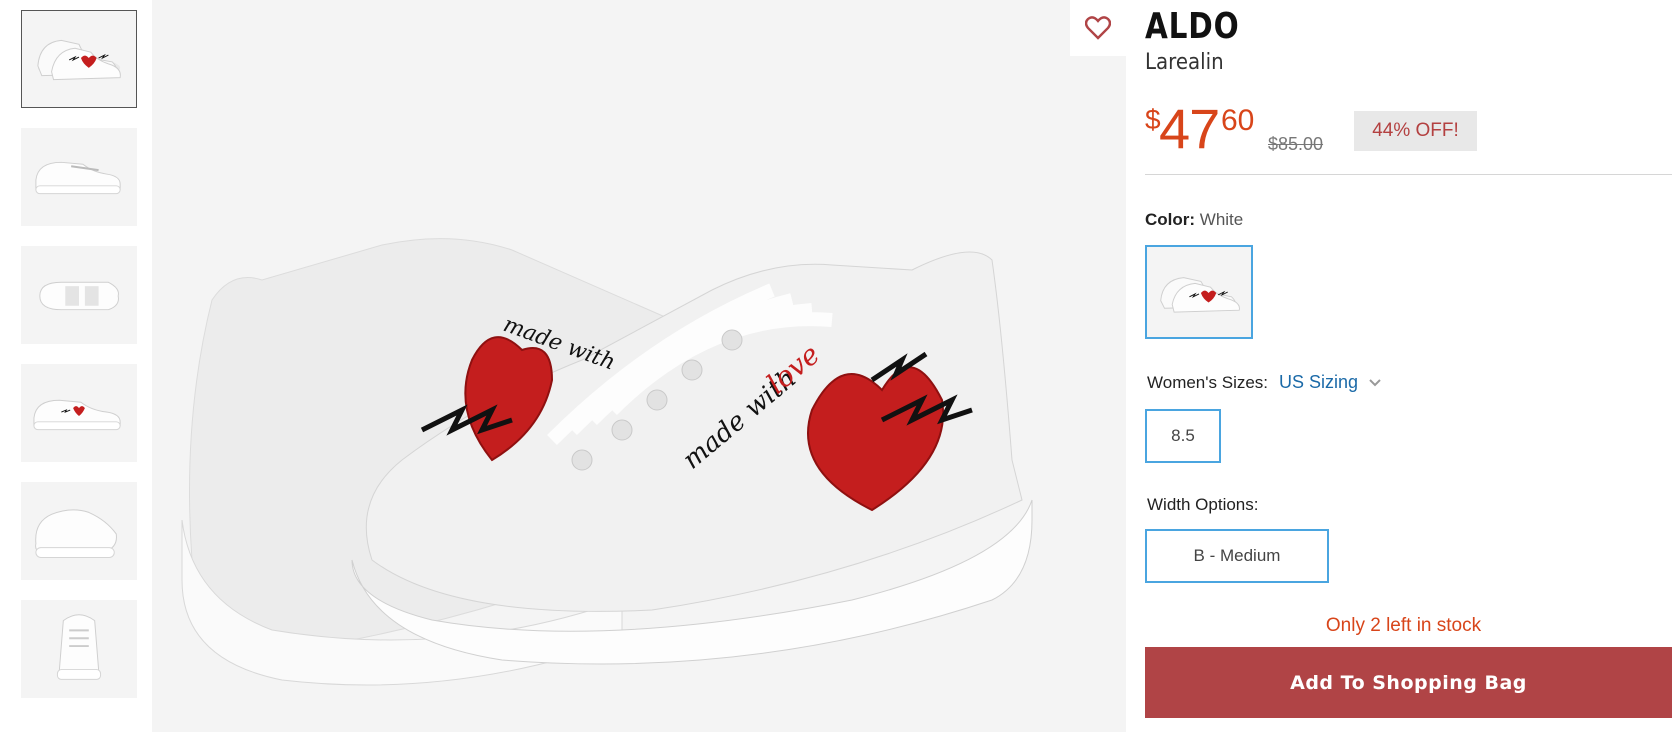 The width and height of the screenshot is (1672, 732). I want to click on chevron-down-icon, so click(1375, 382).